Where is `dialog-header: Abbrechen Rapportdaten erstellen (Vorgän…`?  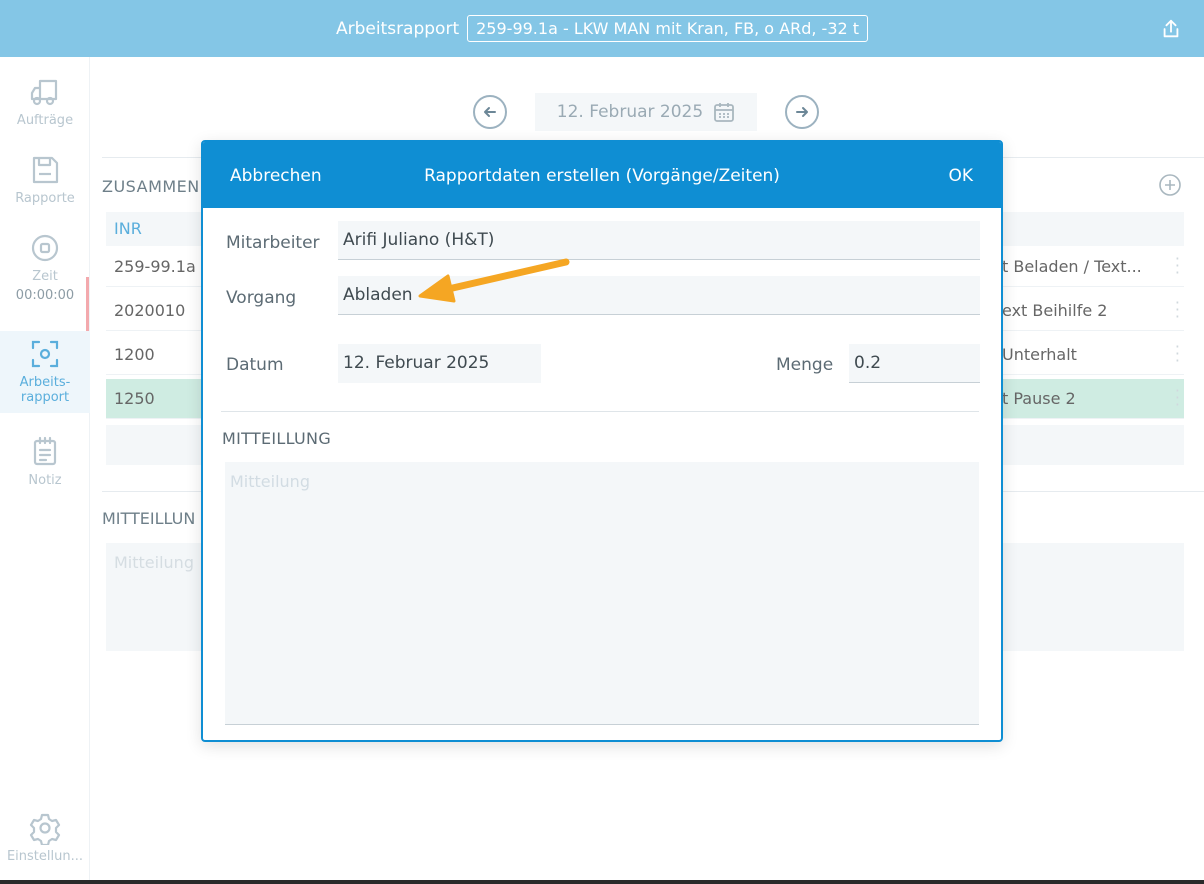 dialog-header: Abbrechen Rapportdaten erstellen (Vorgän… is located at coordinates (602, 175).